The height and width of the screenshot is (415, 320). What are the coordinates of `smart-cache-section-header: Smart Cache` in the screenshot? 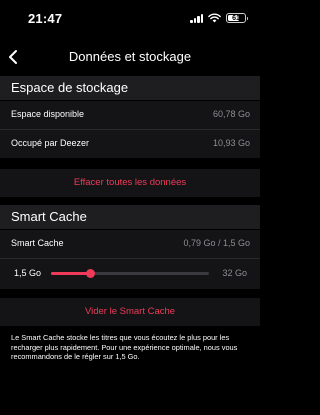 It's located at (130, 217).